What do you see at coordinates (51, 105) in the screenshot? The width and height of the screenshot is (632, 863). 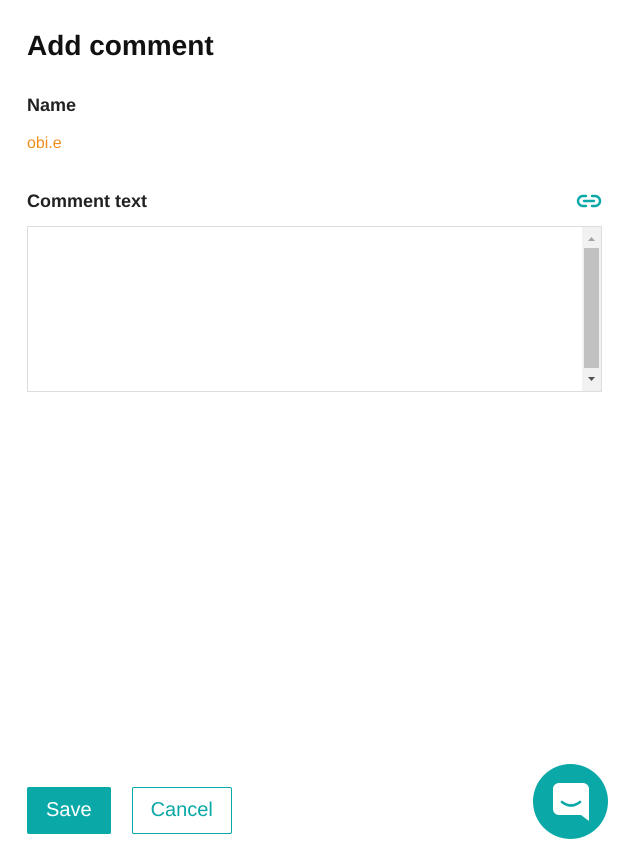 I see `field-label: Name` at bounding box center [51, 105].